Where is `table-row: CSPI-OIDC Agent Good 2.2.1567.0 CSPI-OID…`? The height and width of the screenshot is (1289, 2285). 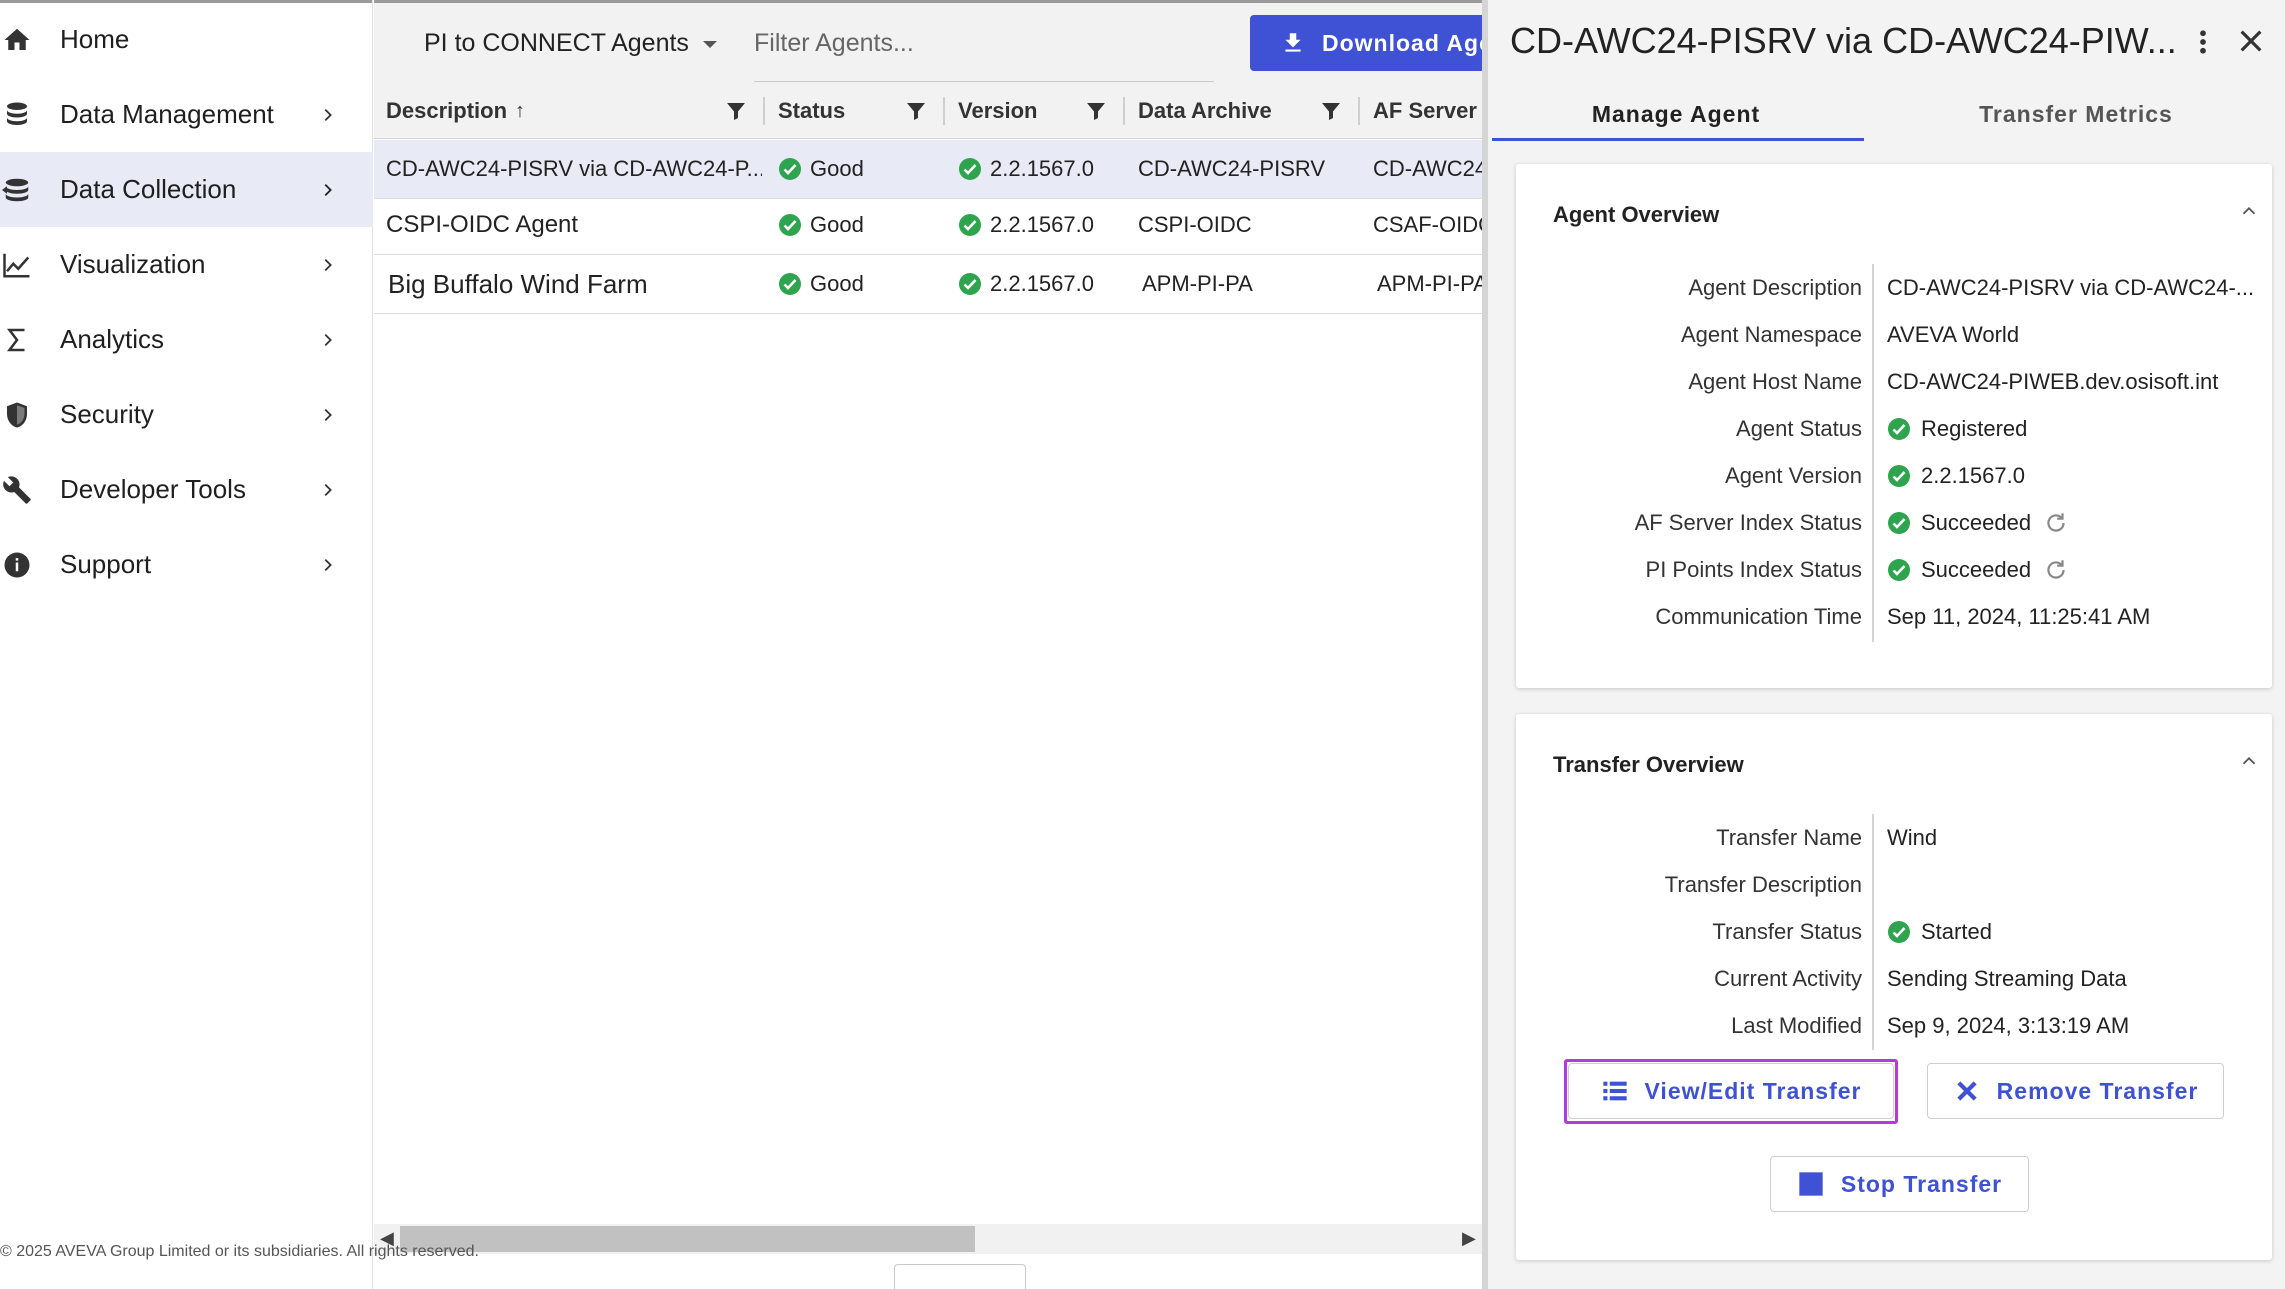
table-row: CSPI-OIDC Agent Good 2.2.1567.0 CSPI-OID… is located at coordinates (928, 225).